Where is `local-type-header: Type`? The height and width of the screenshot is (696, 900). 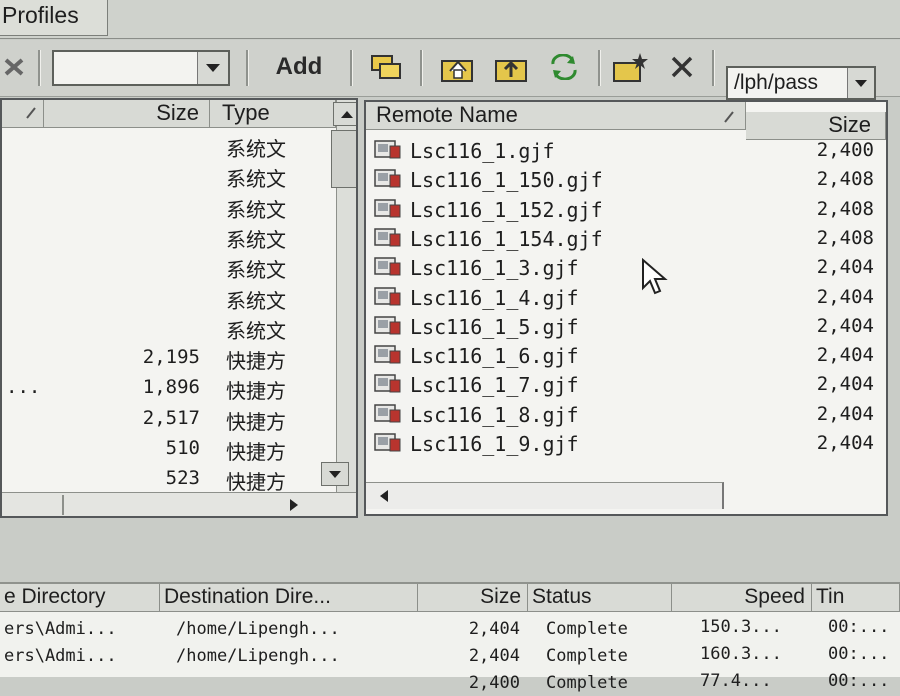 local-type-header: Type is located at coordinates (273, 114).